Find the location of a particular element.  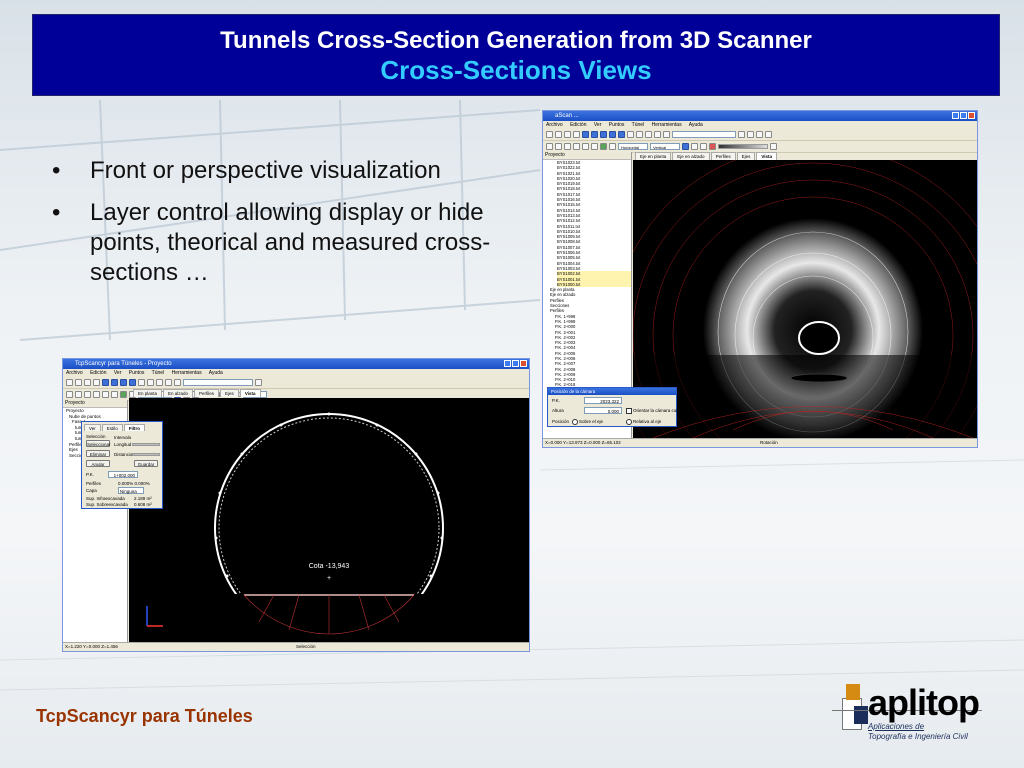

distance-slider is located at coordinates (146, 454).